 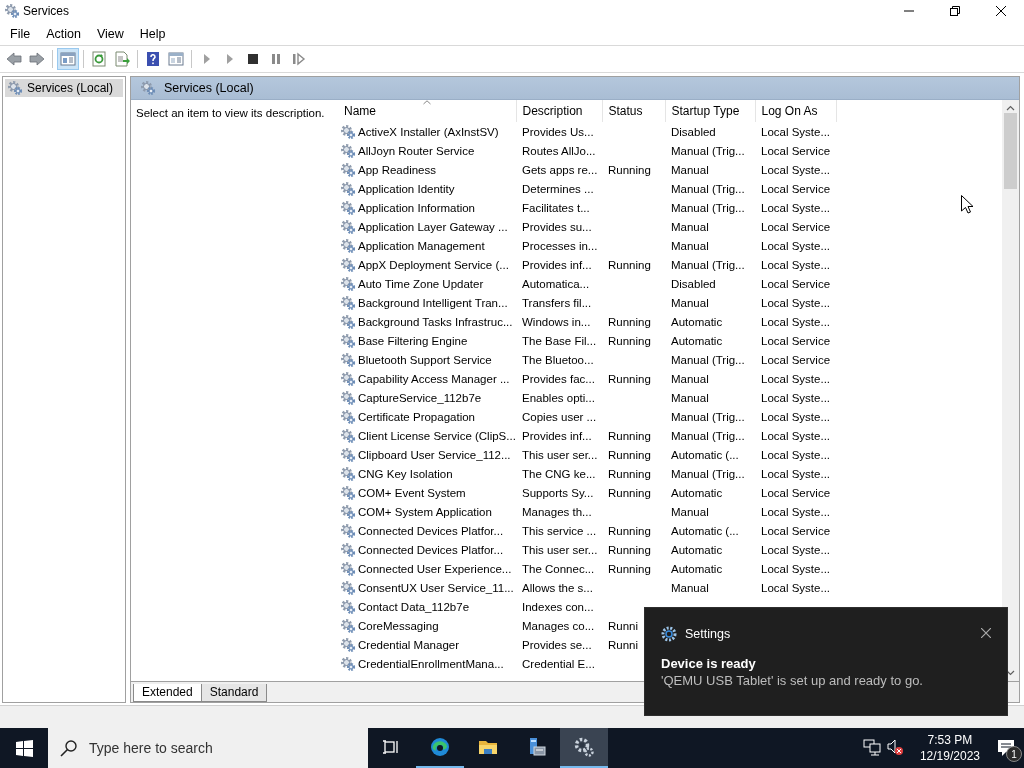 I want to click on service-name: Credential Manager, so click(x=408, y=644).